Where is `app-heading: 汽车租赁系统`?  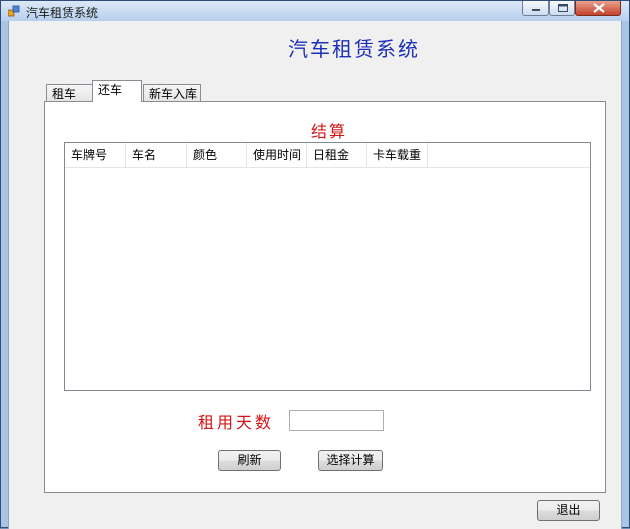 app-heading: 汽车租赁系统 is located at coordinates (354, 49).